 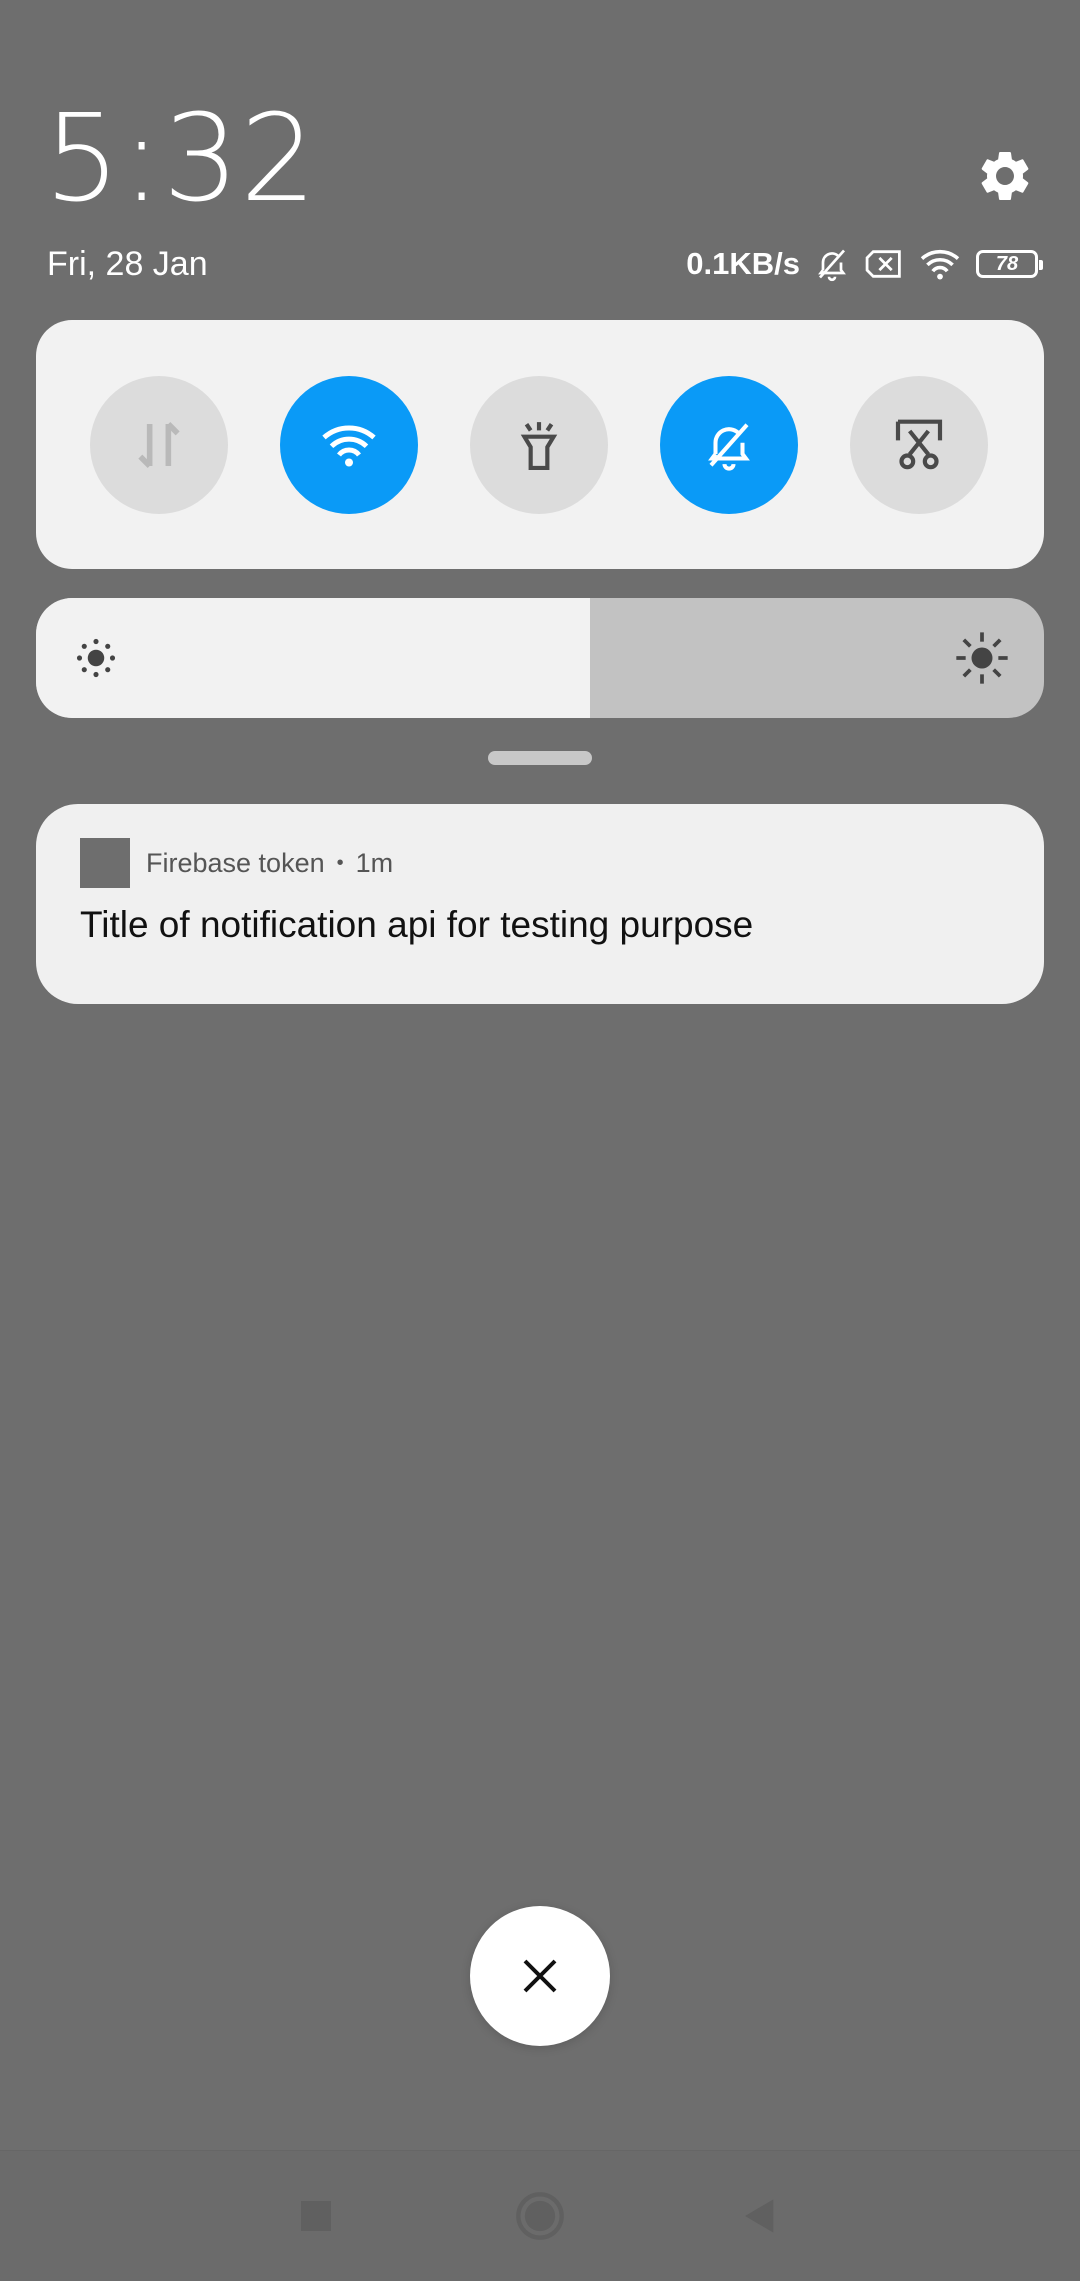 I want to click on navigation-bar, so click(x=540, y=2215).